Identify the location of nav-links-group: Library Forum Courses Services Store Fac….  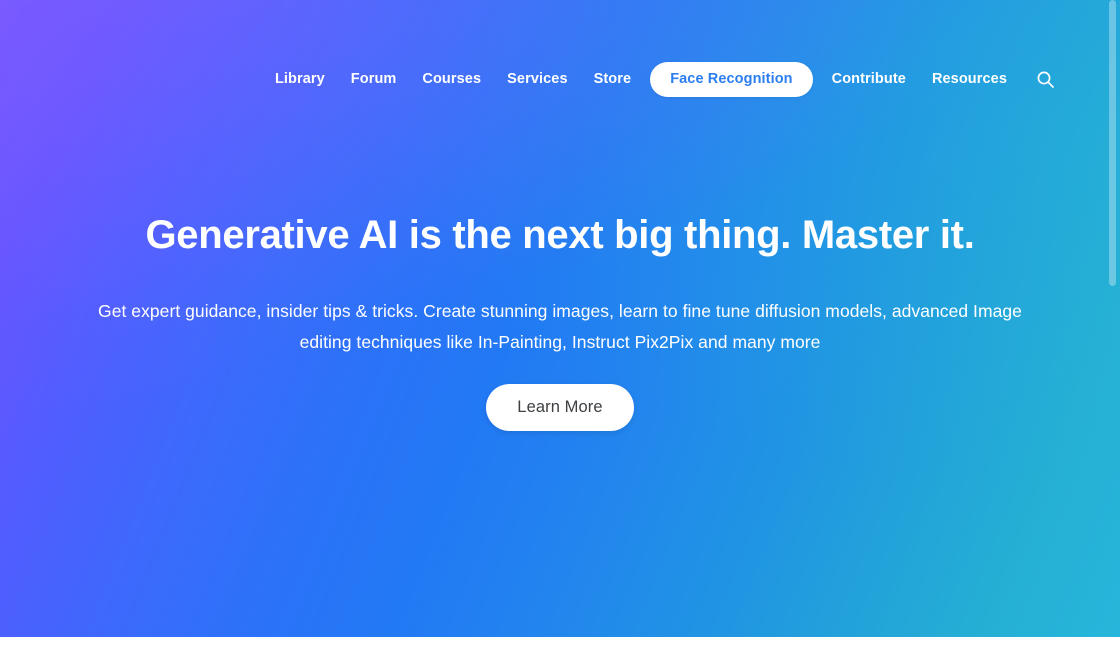
(530, 79).